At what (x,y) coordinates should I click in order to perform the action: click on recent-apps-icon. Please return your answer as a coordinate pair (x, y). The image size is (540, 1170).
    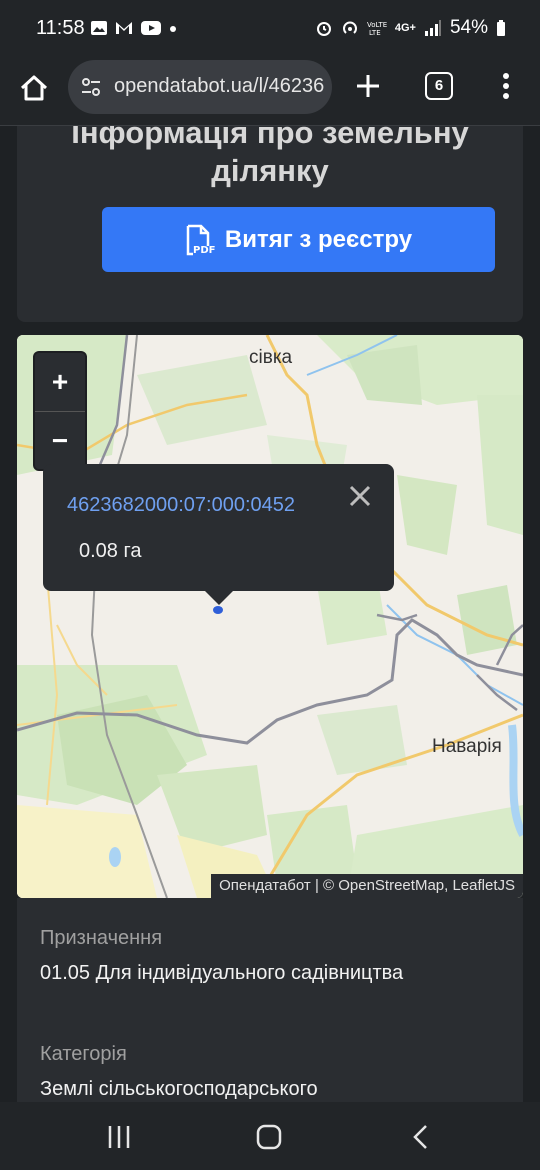
    Looking at the image, I should click on (119, 1137).